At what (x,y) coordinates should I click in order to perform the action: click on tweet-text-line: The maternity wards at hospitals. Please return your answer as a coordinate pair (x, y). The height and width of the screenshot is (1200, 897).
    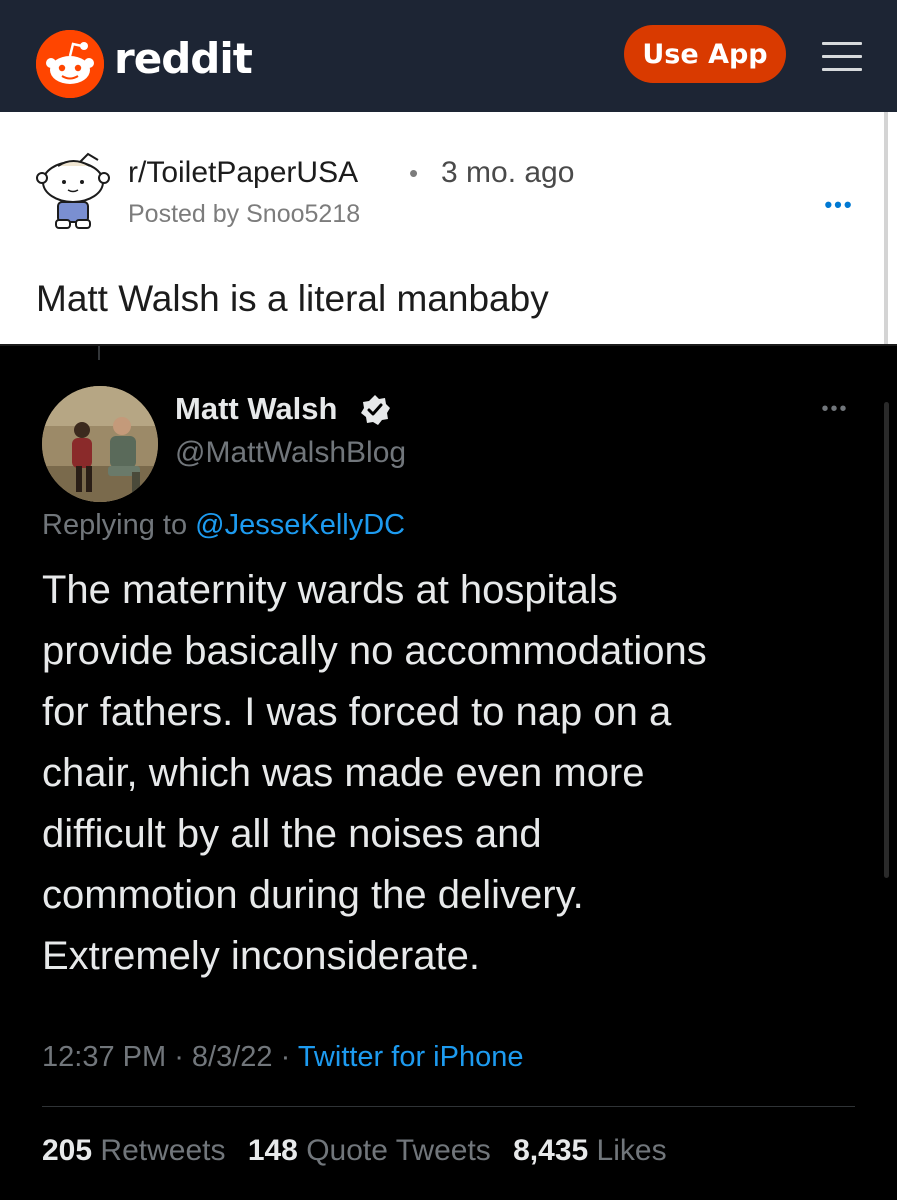
    Looking at the image, I should click on (330, 590).